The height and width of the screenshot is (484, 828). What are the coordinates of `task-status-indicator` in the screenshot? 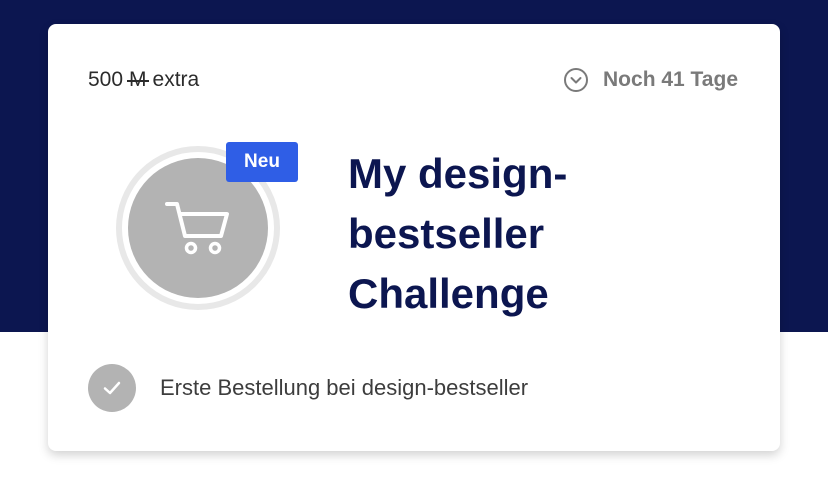 It's located at (112, 388).